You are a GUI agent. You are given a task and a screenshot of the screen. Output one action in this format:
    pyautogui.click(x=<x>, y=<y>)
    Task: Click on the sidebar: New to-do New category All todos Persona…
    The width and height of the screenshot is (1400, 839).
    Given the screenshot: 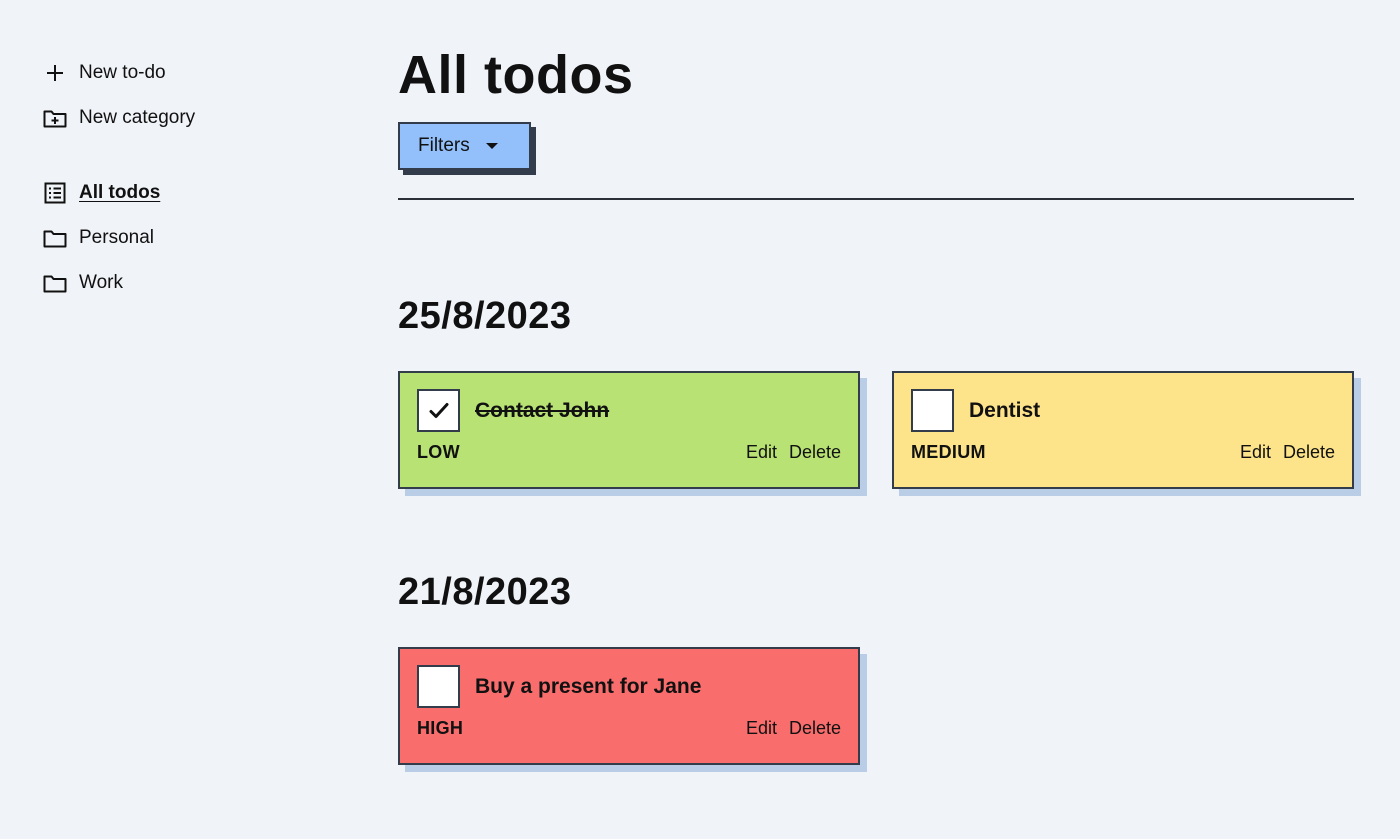 What is the action you would take?
    pyautogui.click(x=192, y=185)
    